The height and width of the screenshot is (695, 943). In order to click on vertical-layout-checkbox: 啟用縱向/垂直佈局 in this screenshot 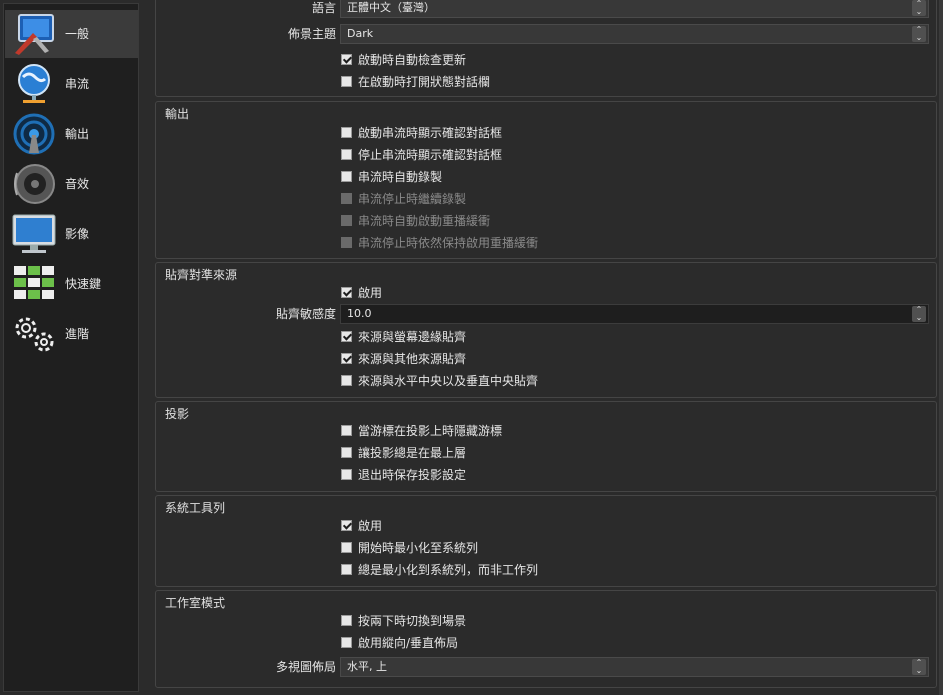, I will do `click(399, 642)`.